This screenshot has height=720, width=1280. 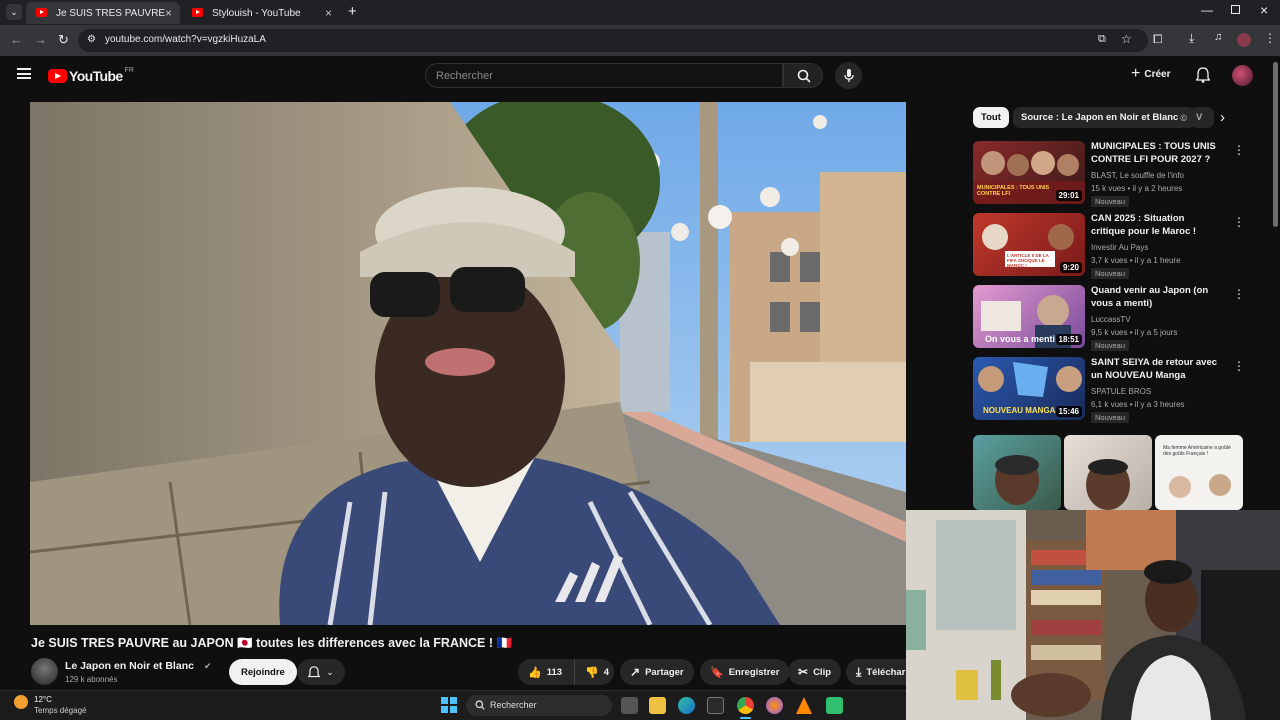 What do you see at coordinates (1156, 297) in the screenshot?
I see `recommendation-title: Quand venir au Japon (on vous a menti)` at bounding box center [1156, 297].